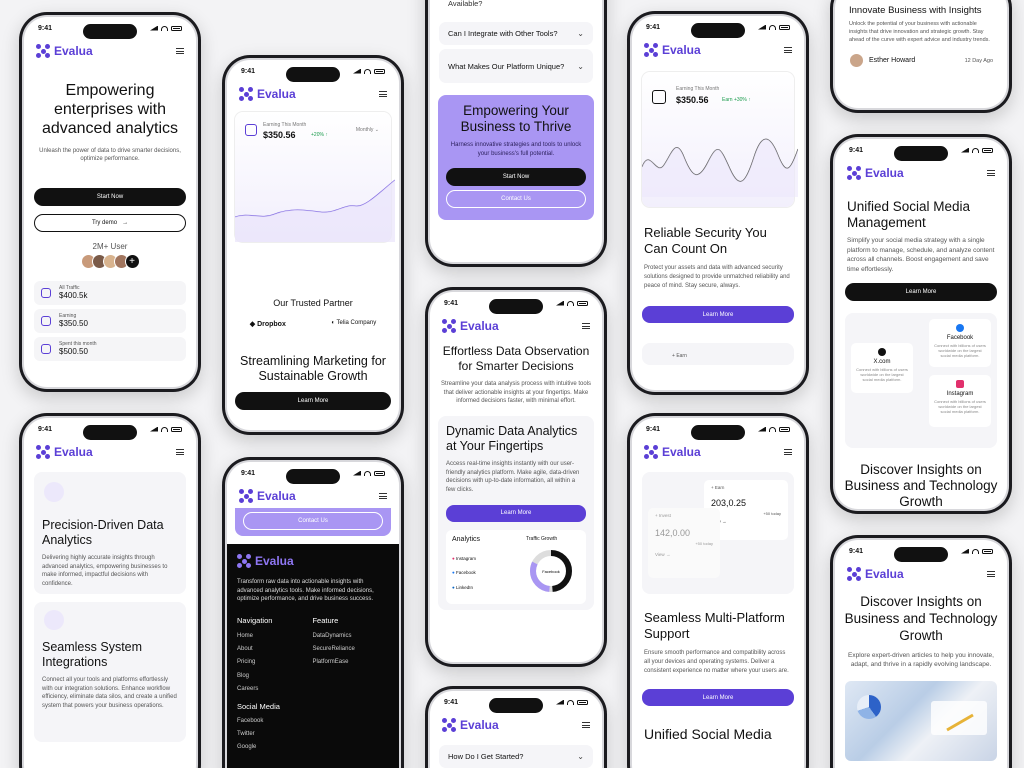 The height and width of the screenshot is (768, 1024). What do you see at coordinates (464, 558) in the screenshot?
I see `social-item: ● Instagram` at bounding box center [464, 558].